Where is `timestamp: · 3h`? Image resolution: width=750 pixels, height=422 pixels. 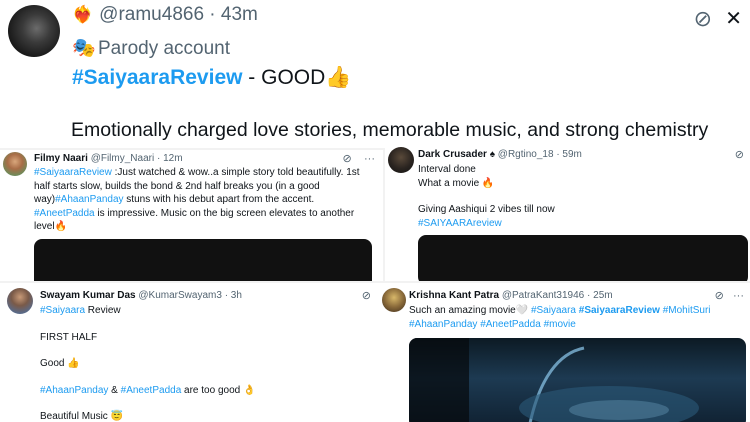 timestamp: · 3h is located at coordinates (233, 295).